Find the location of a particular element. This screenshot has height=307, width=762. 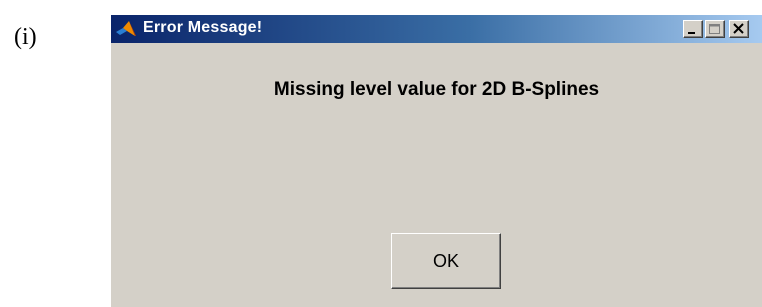

minimize-button is located at coordinates (693, 29).